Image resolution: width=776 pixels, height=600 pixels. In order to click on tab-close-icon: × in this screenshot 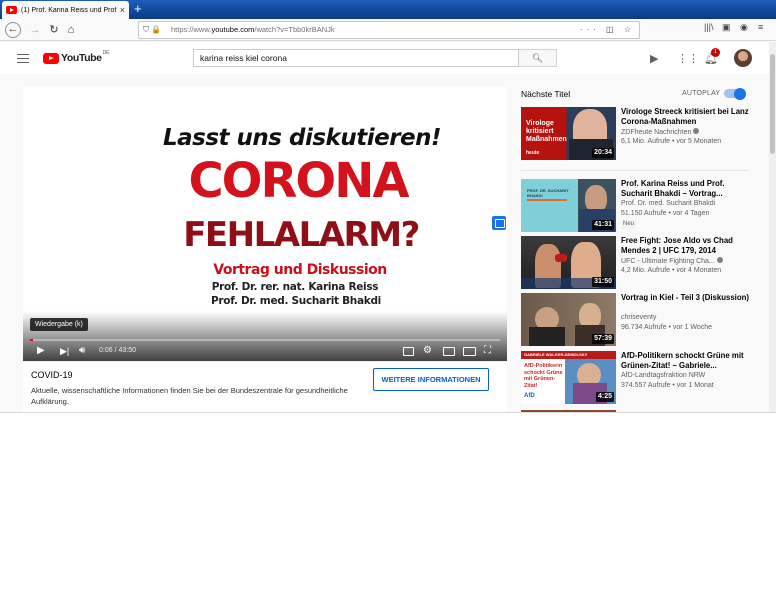, I will do `click(122, 10)`.